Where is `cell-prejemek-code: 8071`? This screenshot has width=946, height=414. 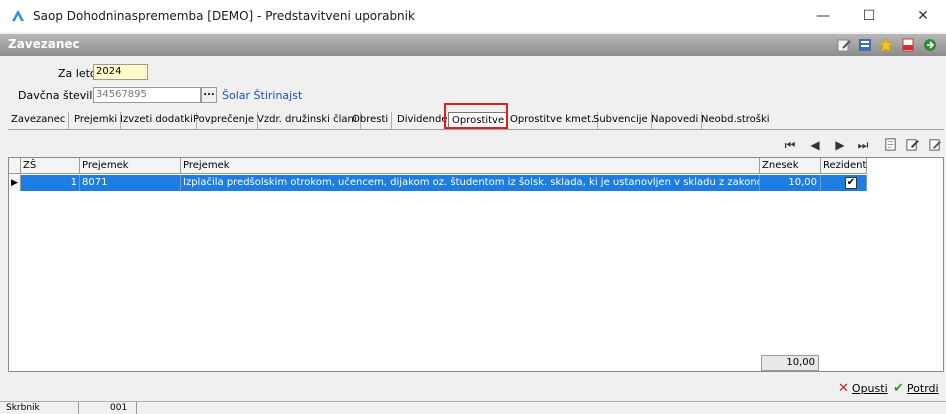 cell-prejemek-code: 8071 is located at coordinates (130, 183).